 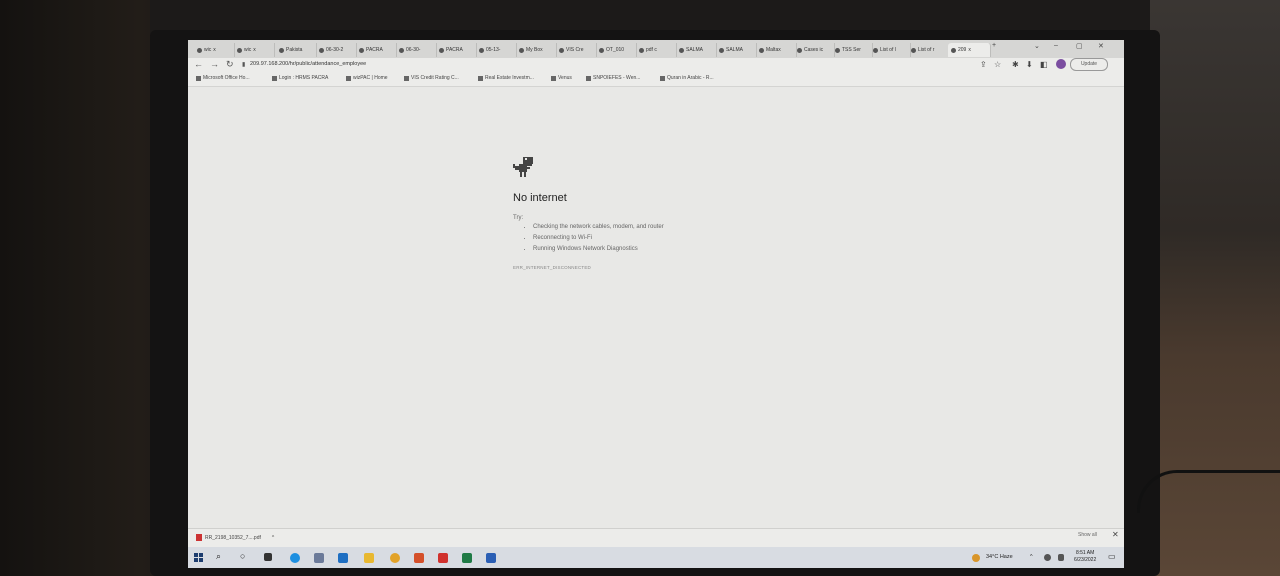 What do you see at coordinates (491, 558) in the screenshot?
I see `word-icon` at bounding box center [491, 558].